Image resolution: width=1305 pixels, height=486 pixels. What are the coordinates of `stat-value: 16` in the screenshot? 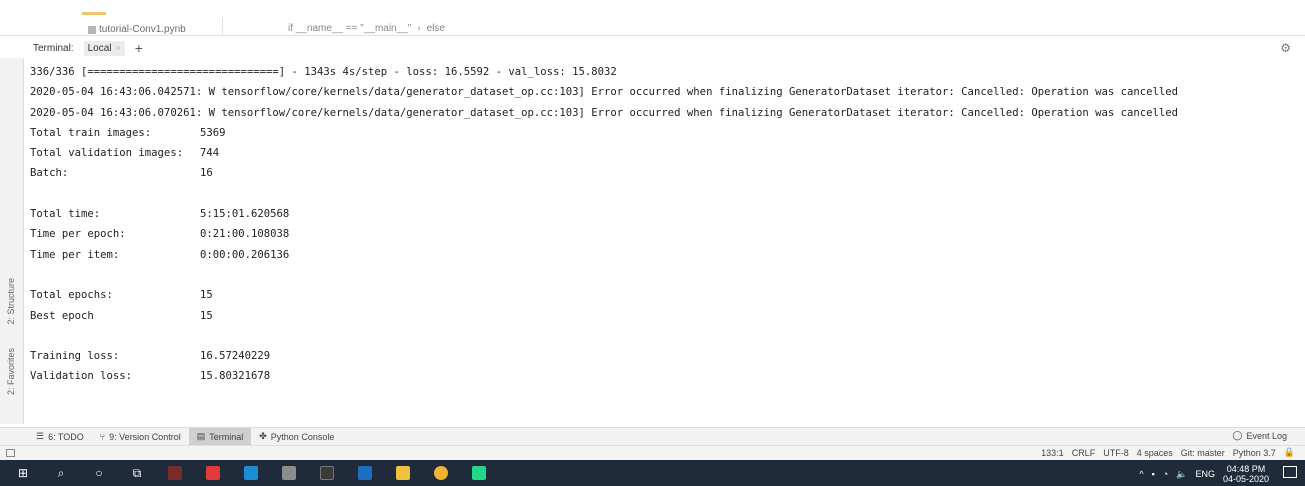 It's located at (206, 173).